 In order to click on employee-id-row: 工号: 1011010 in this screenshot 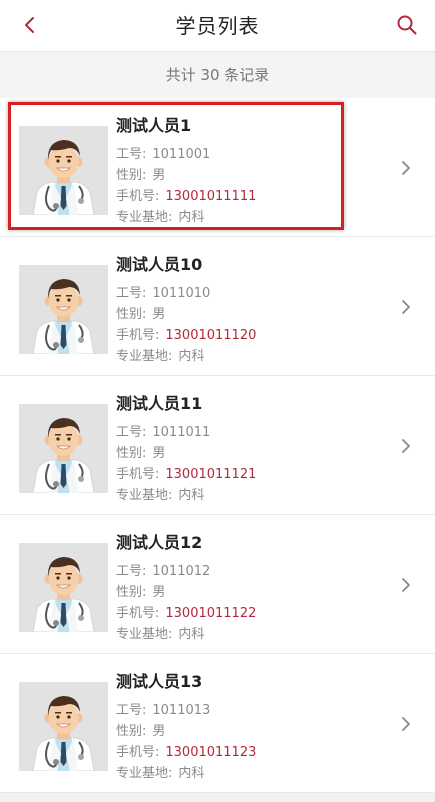, I will do `click(255, 293)`.